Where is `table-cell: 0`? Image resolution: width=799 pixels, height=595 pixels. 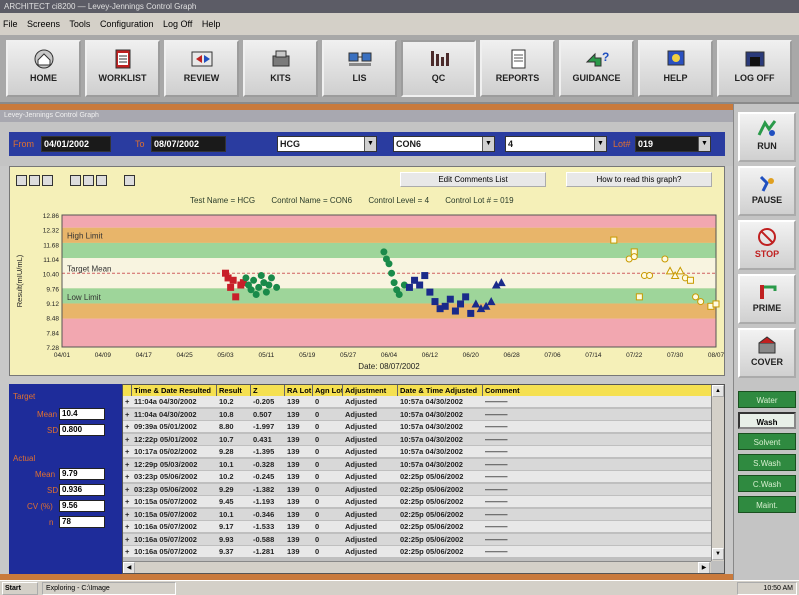
table-cell: 0 is located at coordinates (317, 526).